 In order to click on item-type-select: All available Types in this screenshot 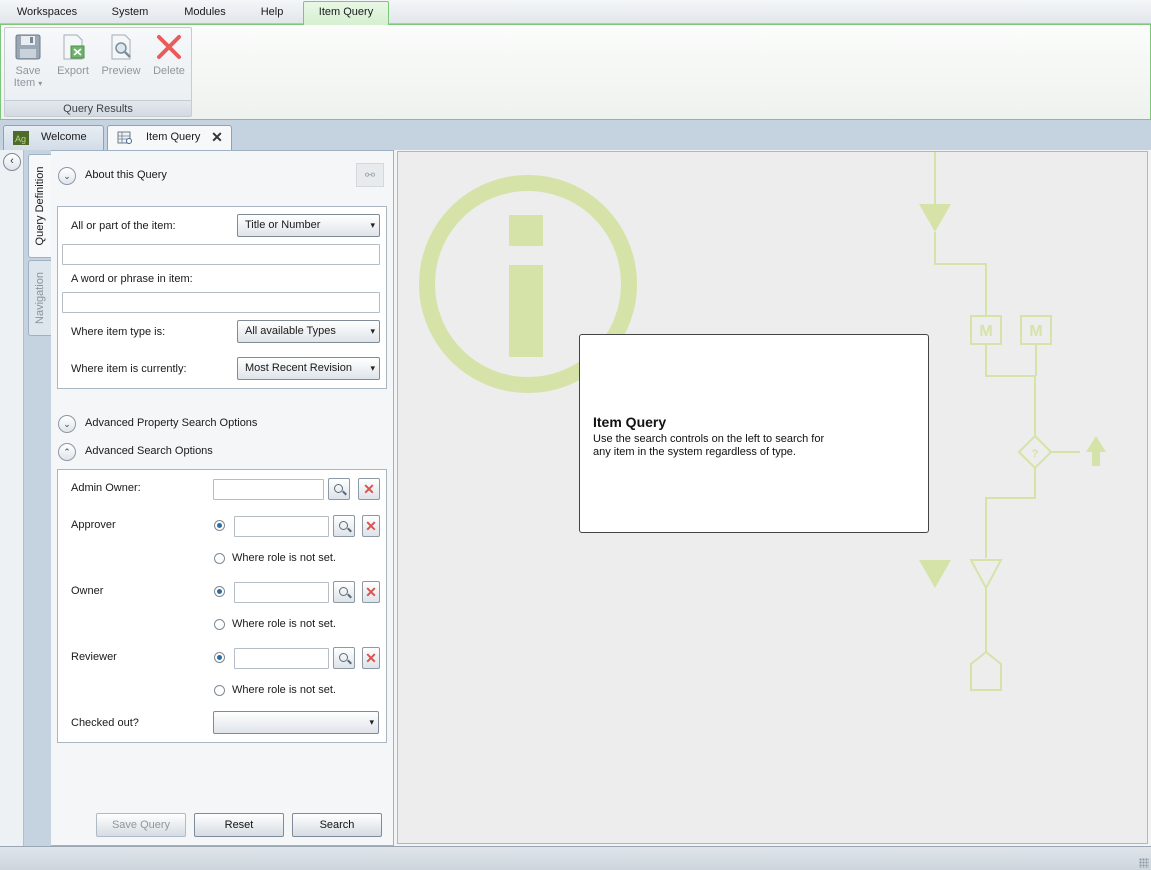, I will do `click(308, 331)`.